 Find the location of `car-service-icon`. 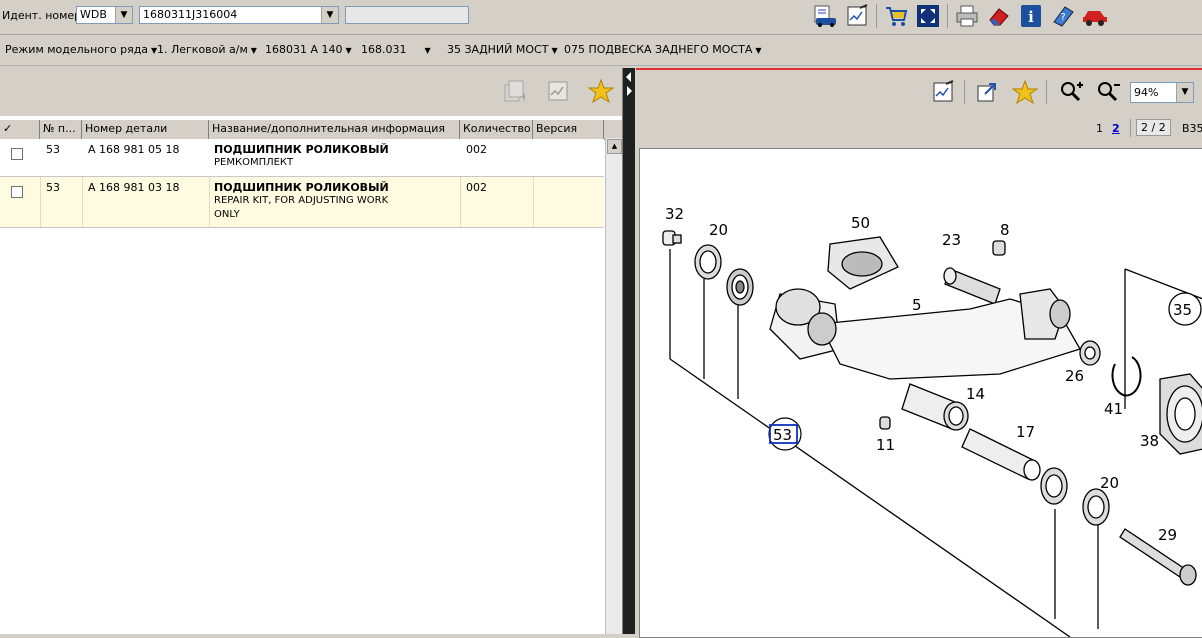

car-service-icon is located at coordinates (1095, 16).